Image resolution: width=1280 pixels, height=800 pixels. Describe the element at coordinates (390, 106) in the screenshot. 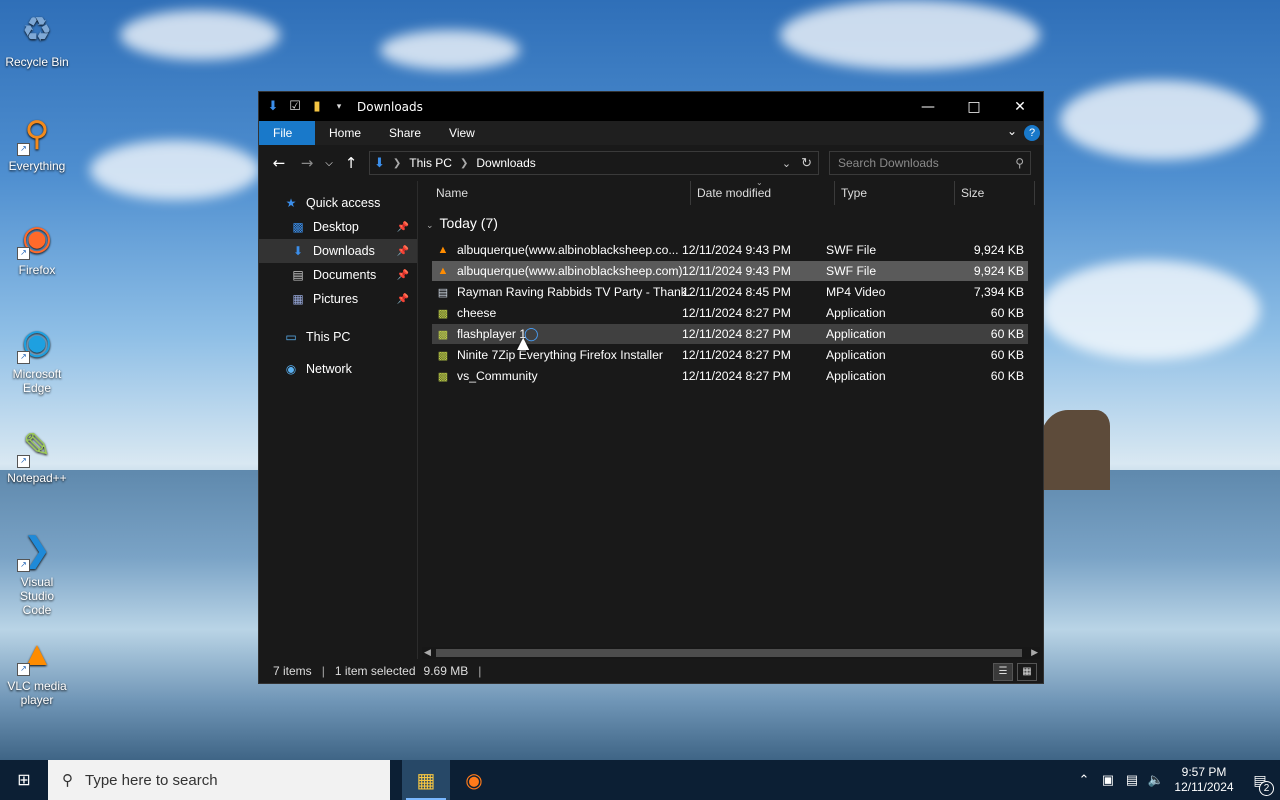

I see `window-title: Downloads` at that location.